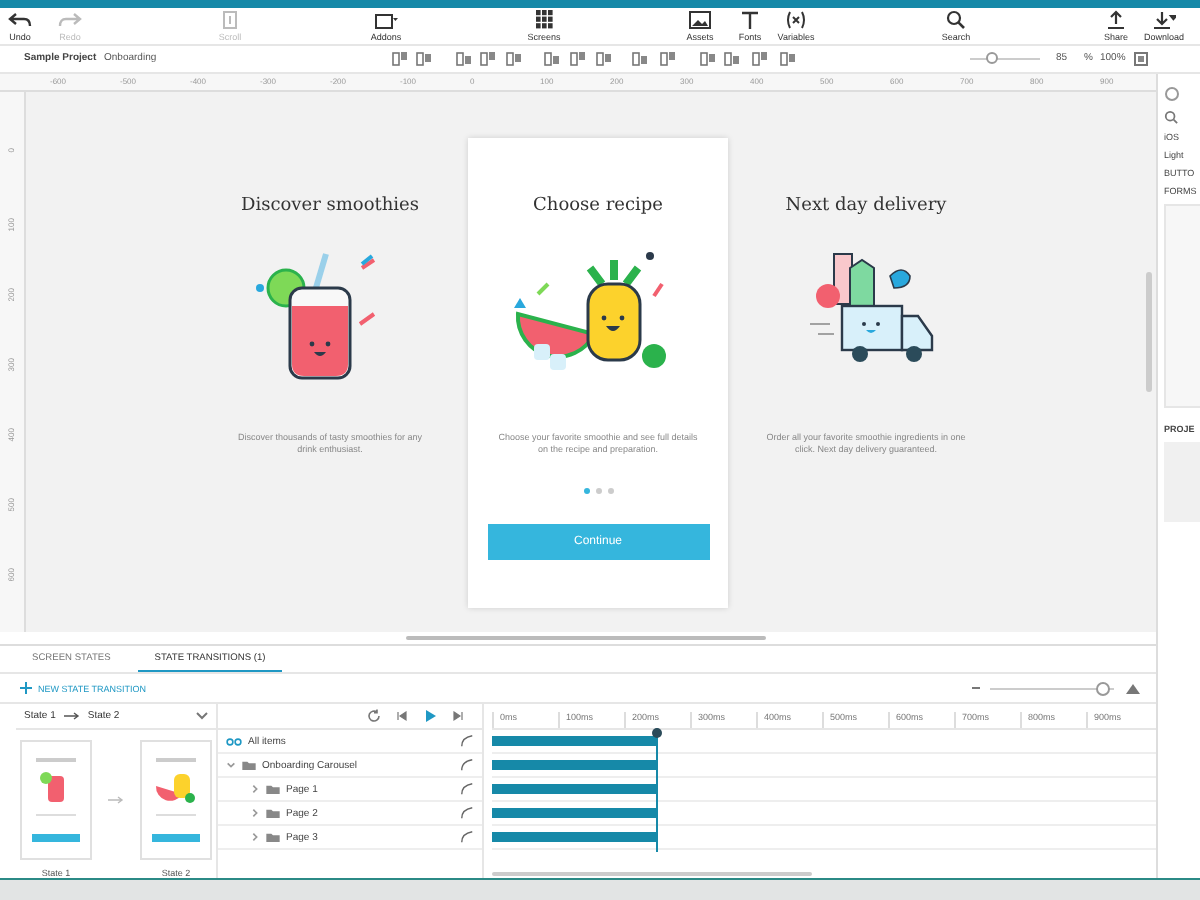 The height and width of the screenshot is (900, 1200). What do you see at coordinates (1164, 20) in the screenshot?
I see `download-icon` at bounding box center [1164, 20].